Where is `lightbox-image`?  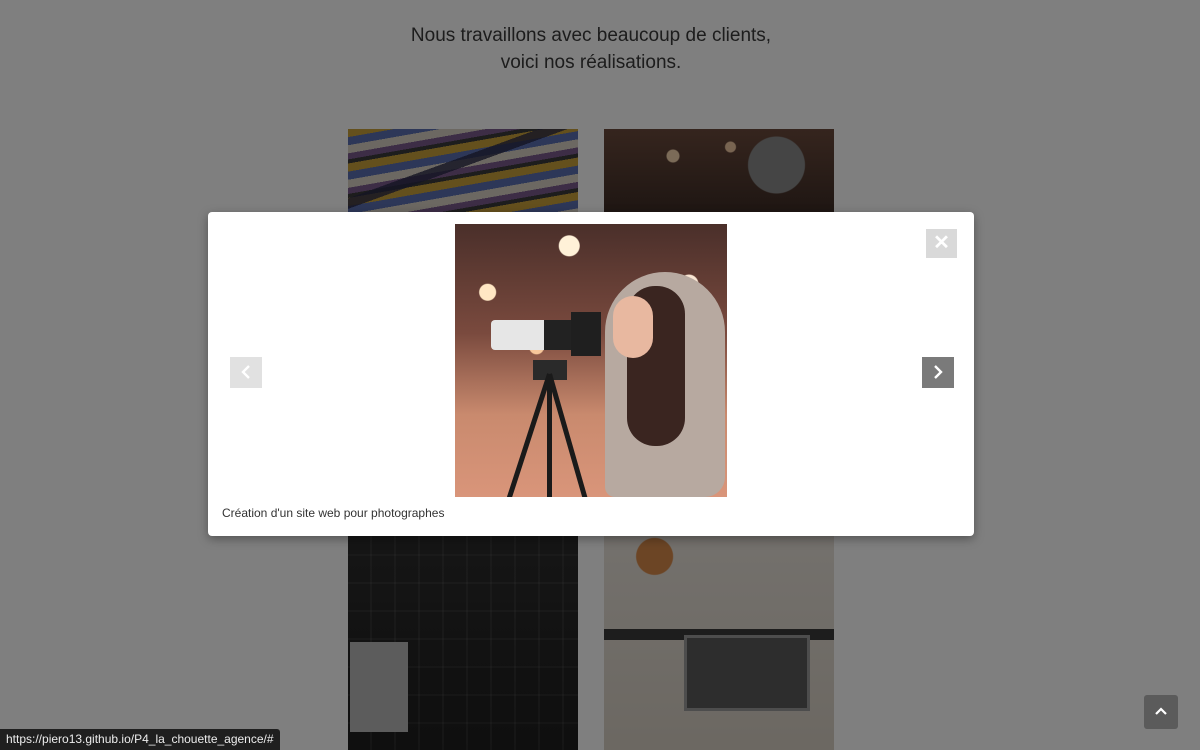
lightbox-image is located at coordinates (591, 360).